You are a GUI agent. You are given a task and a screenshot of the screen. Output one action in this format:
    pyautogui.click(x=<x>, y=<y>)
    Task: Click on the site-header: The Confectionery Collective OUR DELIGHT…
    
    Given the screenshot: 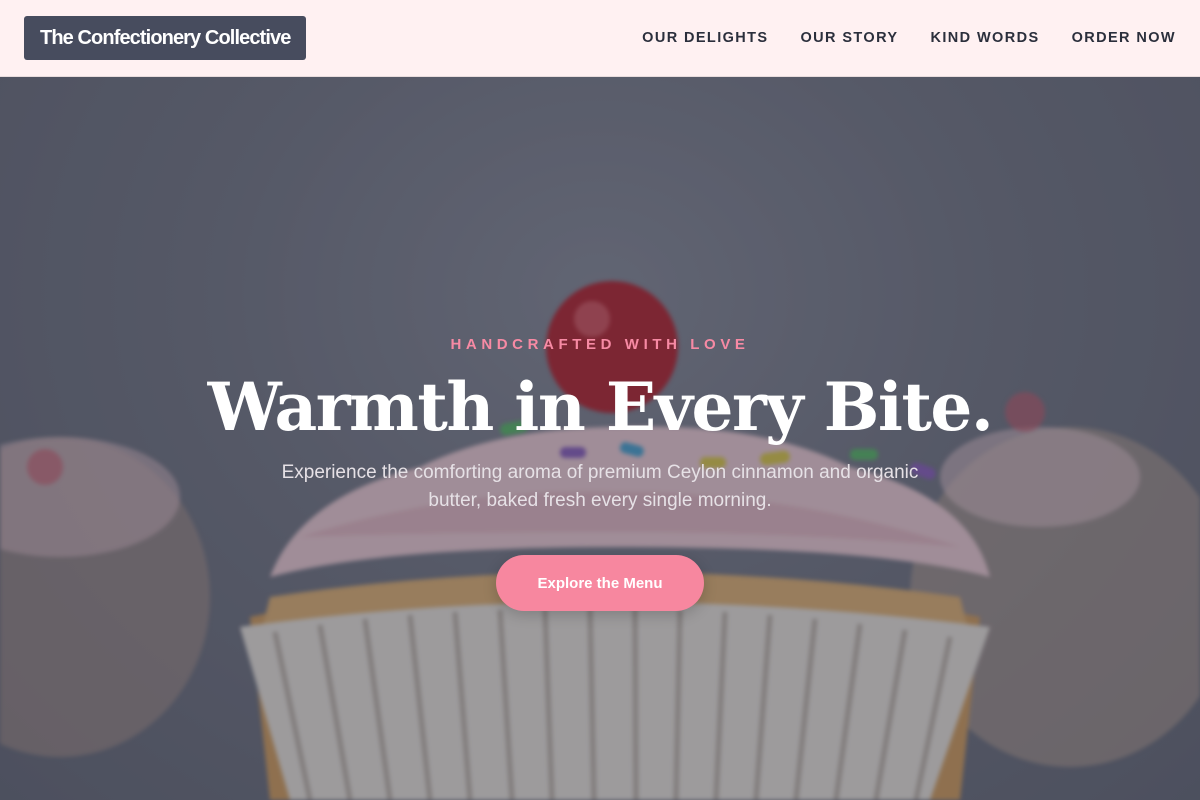 What is the action you would take?
    pyautogui.click(x=600, y=38)
    